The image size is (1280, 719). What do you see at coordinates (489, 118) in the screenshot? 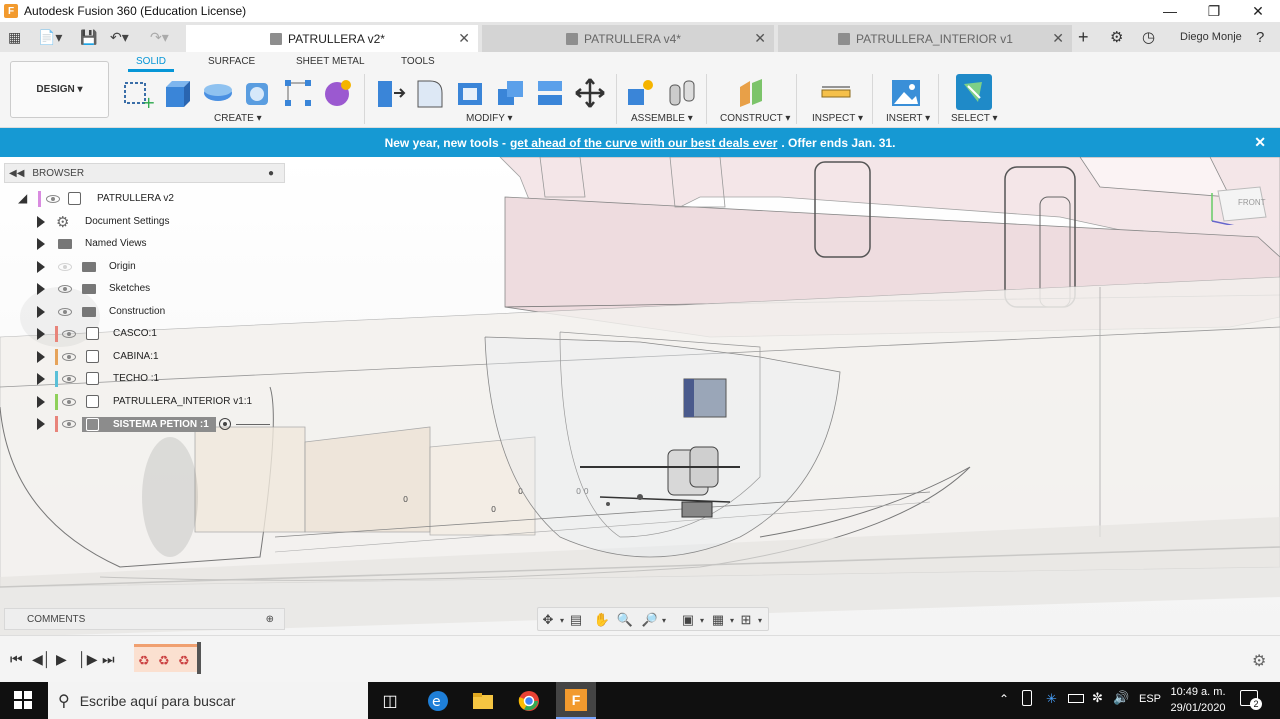
I see `modify-menu: MODIFY ▾` at bounding box center [489, 118].